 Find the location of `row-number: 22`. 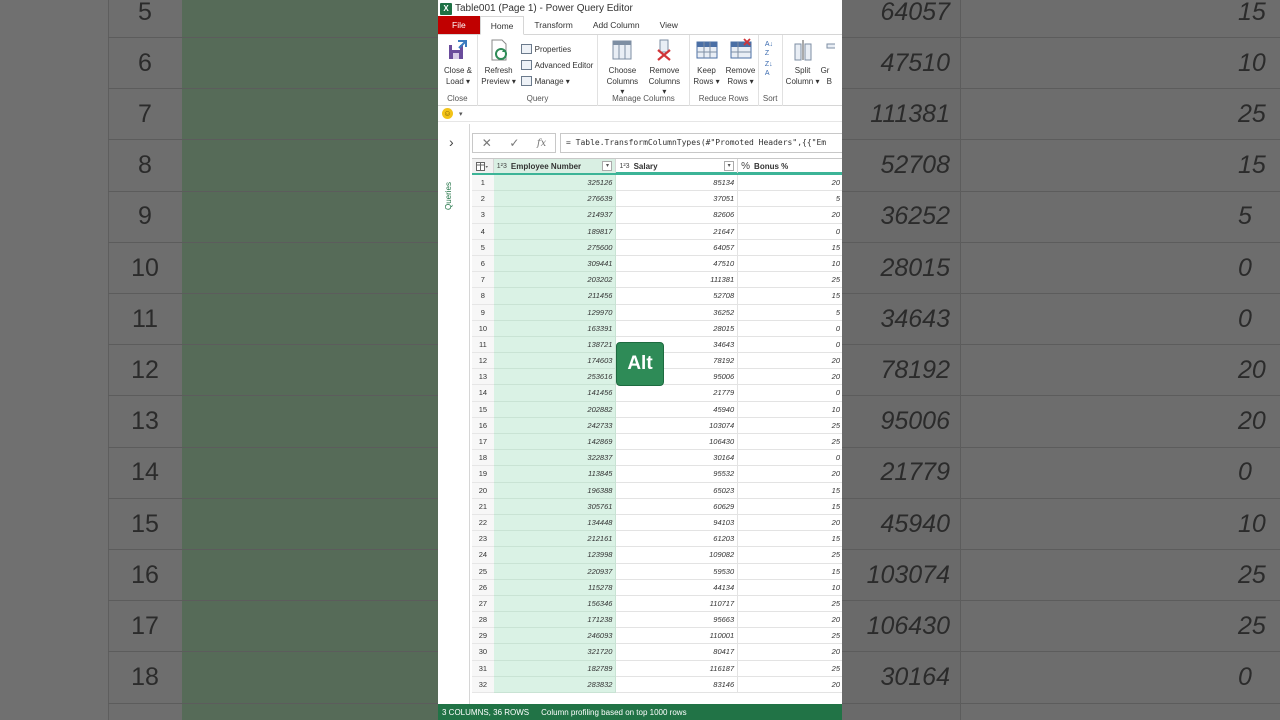

row-number: 22 is located at coordinates (483, 523).